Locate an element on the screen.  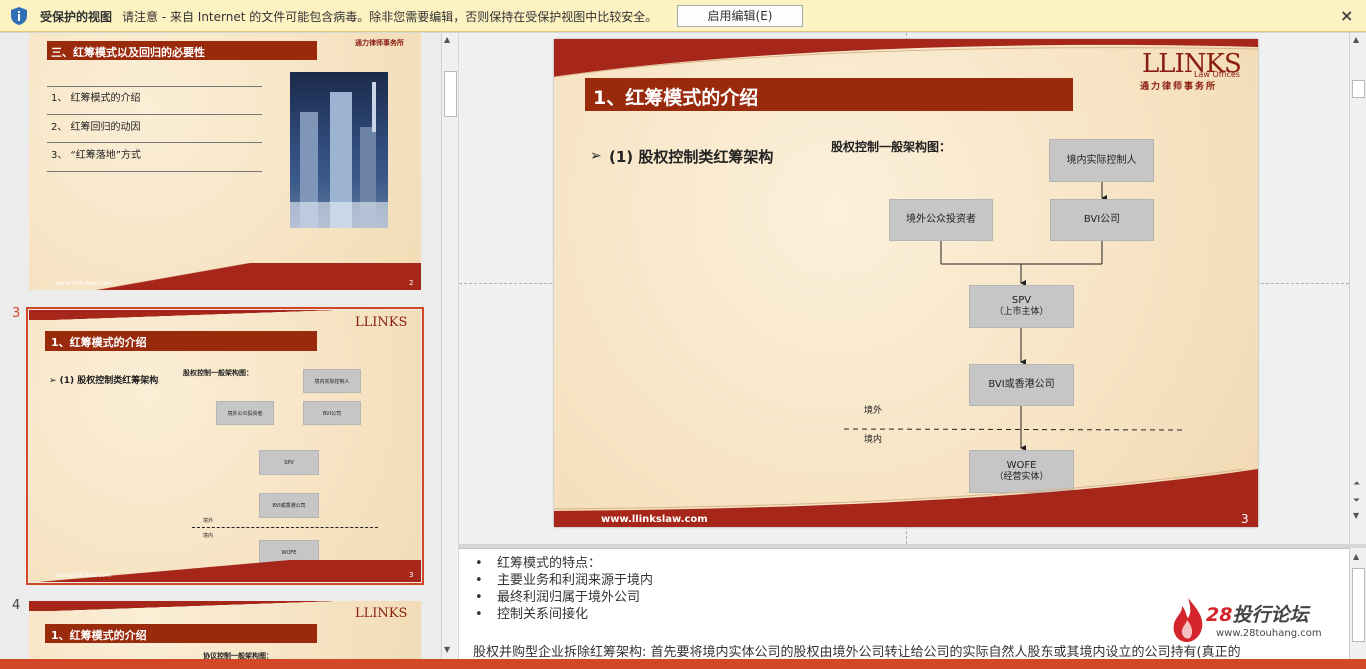
status-bar is located at coordinates (683, 664).